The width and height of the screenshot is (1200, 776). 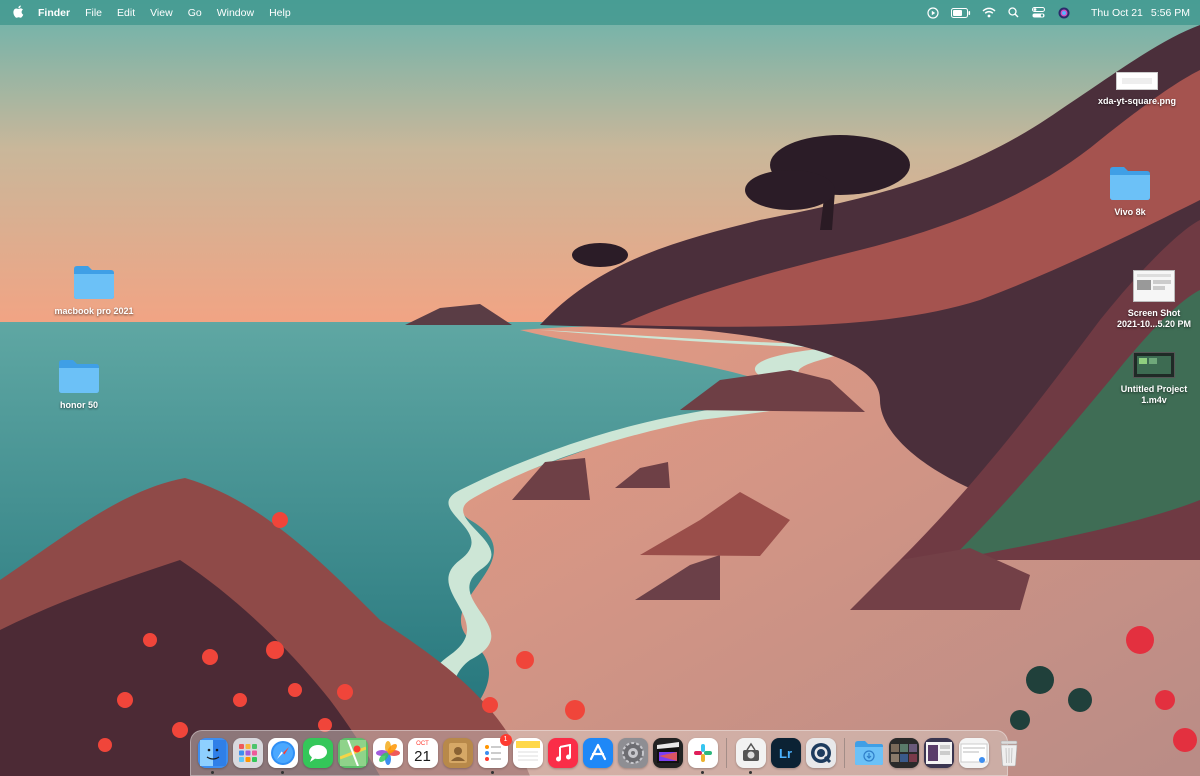 What do you see at coordinates (1009, 753) in the screenshot?
I see `dock-trash-icon` at bounding box center [1009, 753].